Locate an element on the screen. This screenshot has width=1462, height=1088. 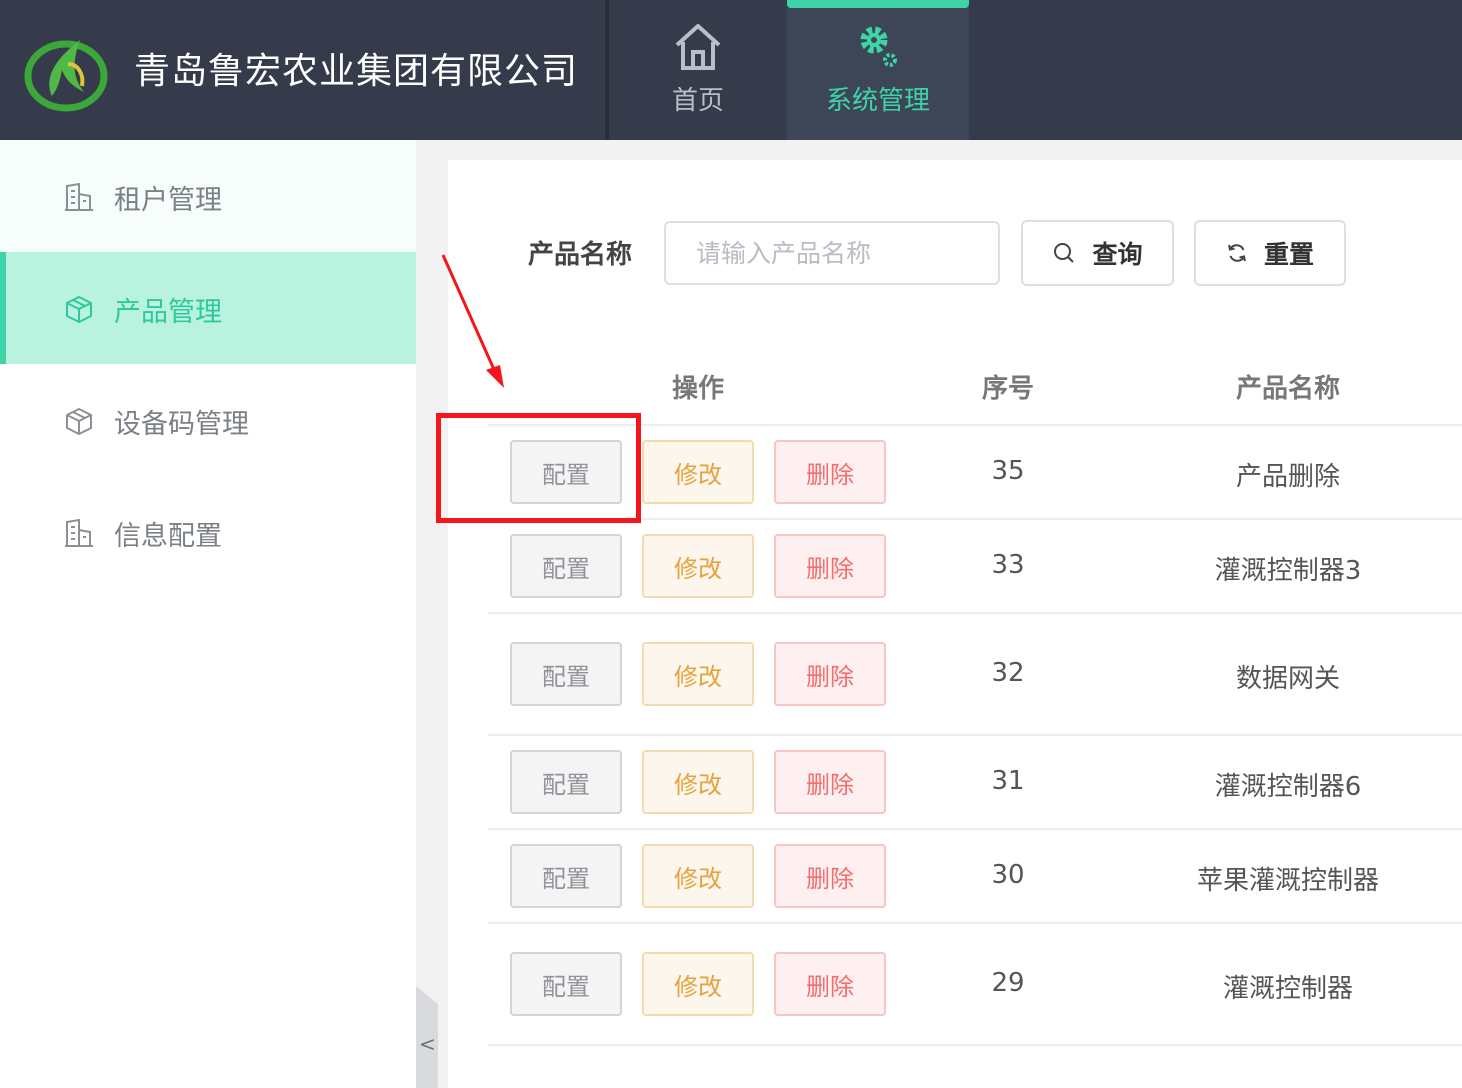
query-button-label: 查询 is located at coordinates (1117, 254).